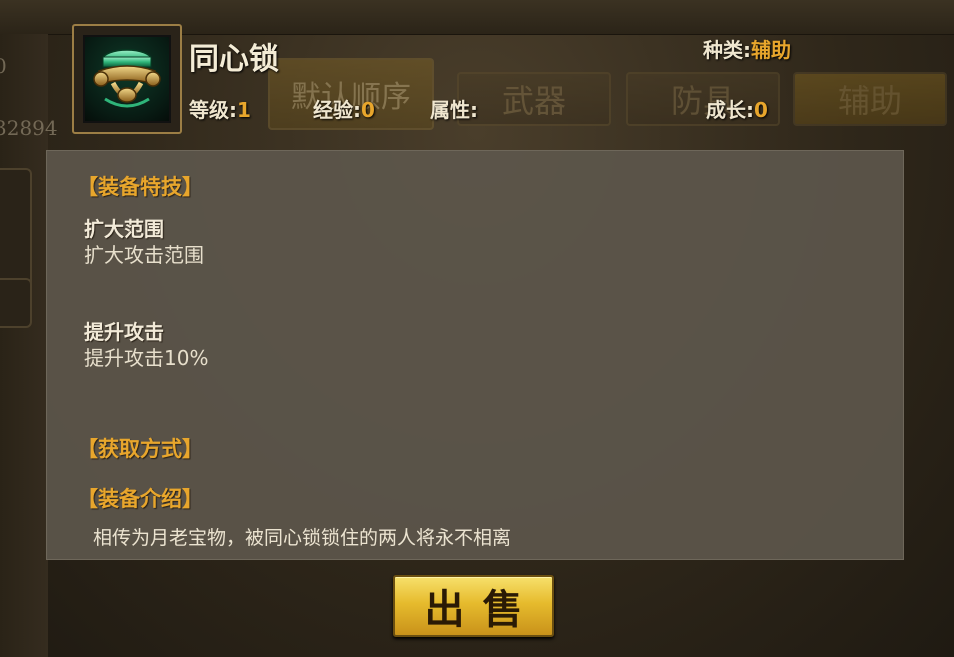 The image size is (954, 657). Describe the element at coordinates (29, 345) in the screenshot. I see `background-left-panel: 0 32894` at that location.